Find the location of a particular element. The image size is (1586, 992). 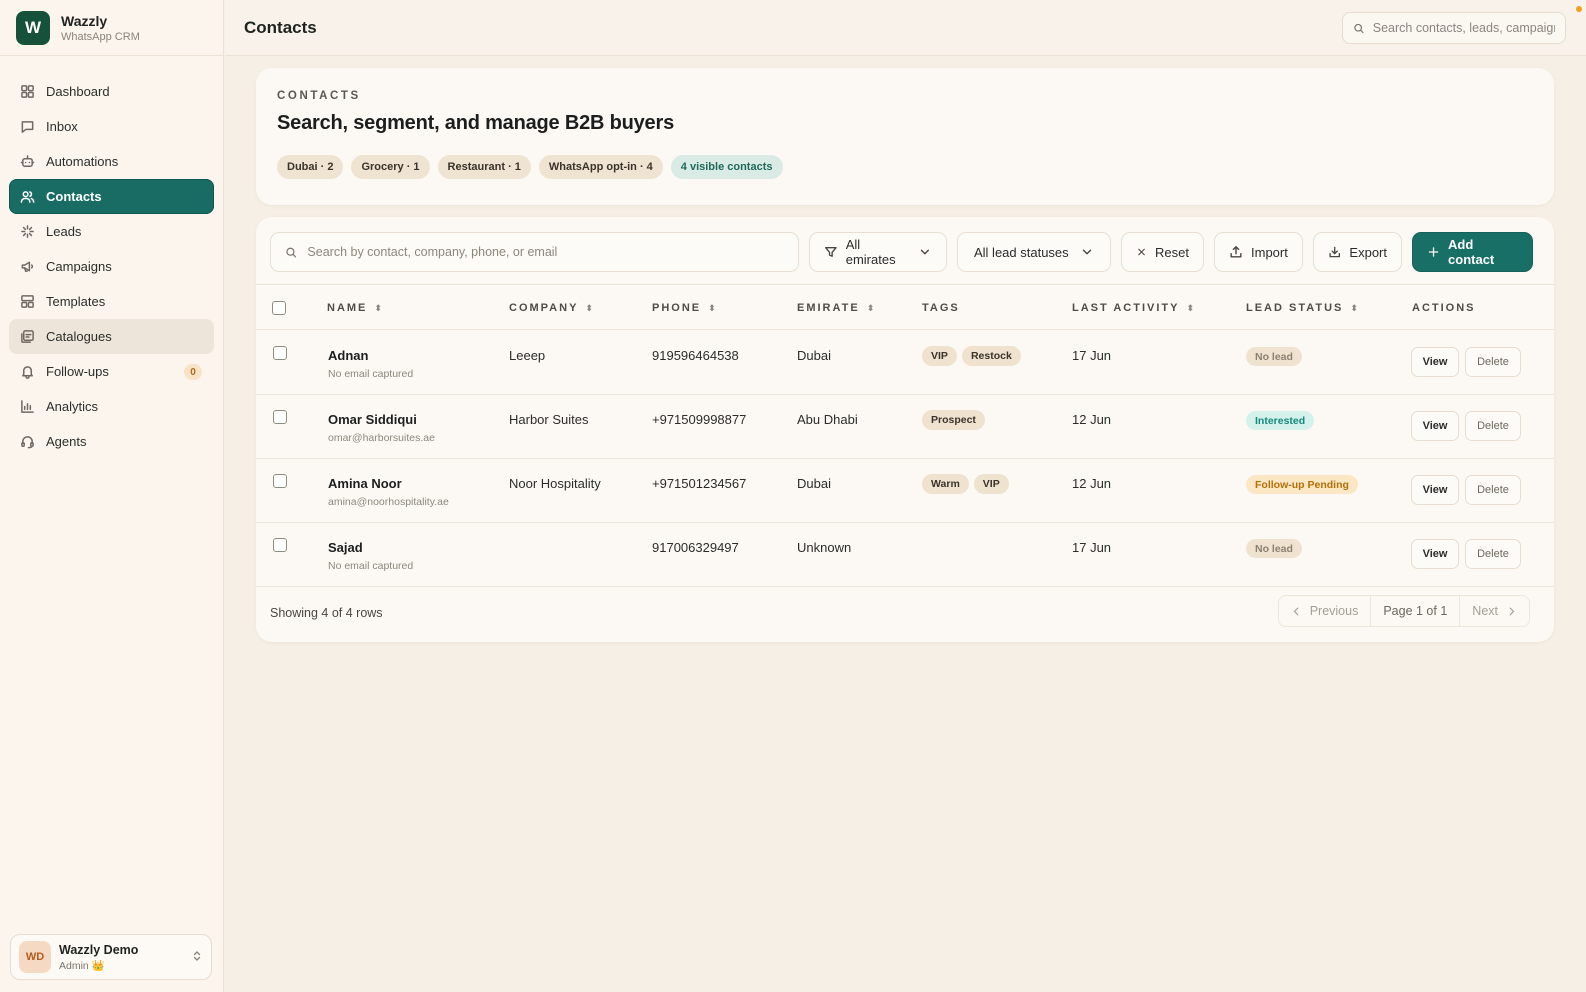

tag-badge: Restock is located at coordinates (991, 356).